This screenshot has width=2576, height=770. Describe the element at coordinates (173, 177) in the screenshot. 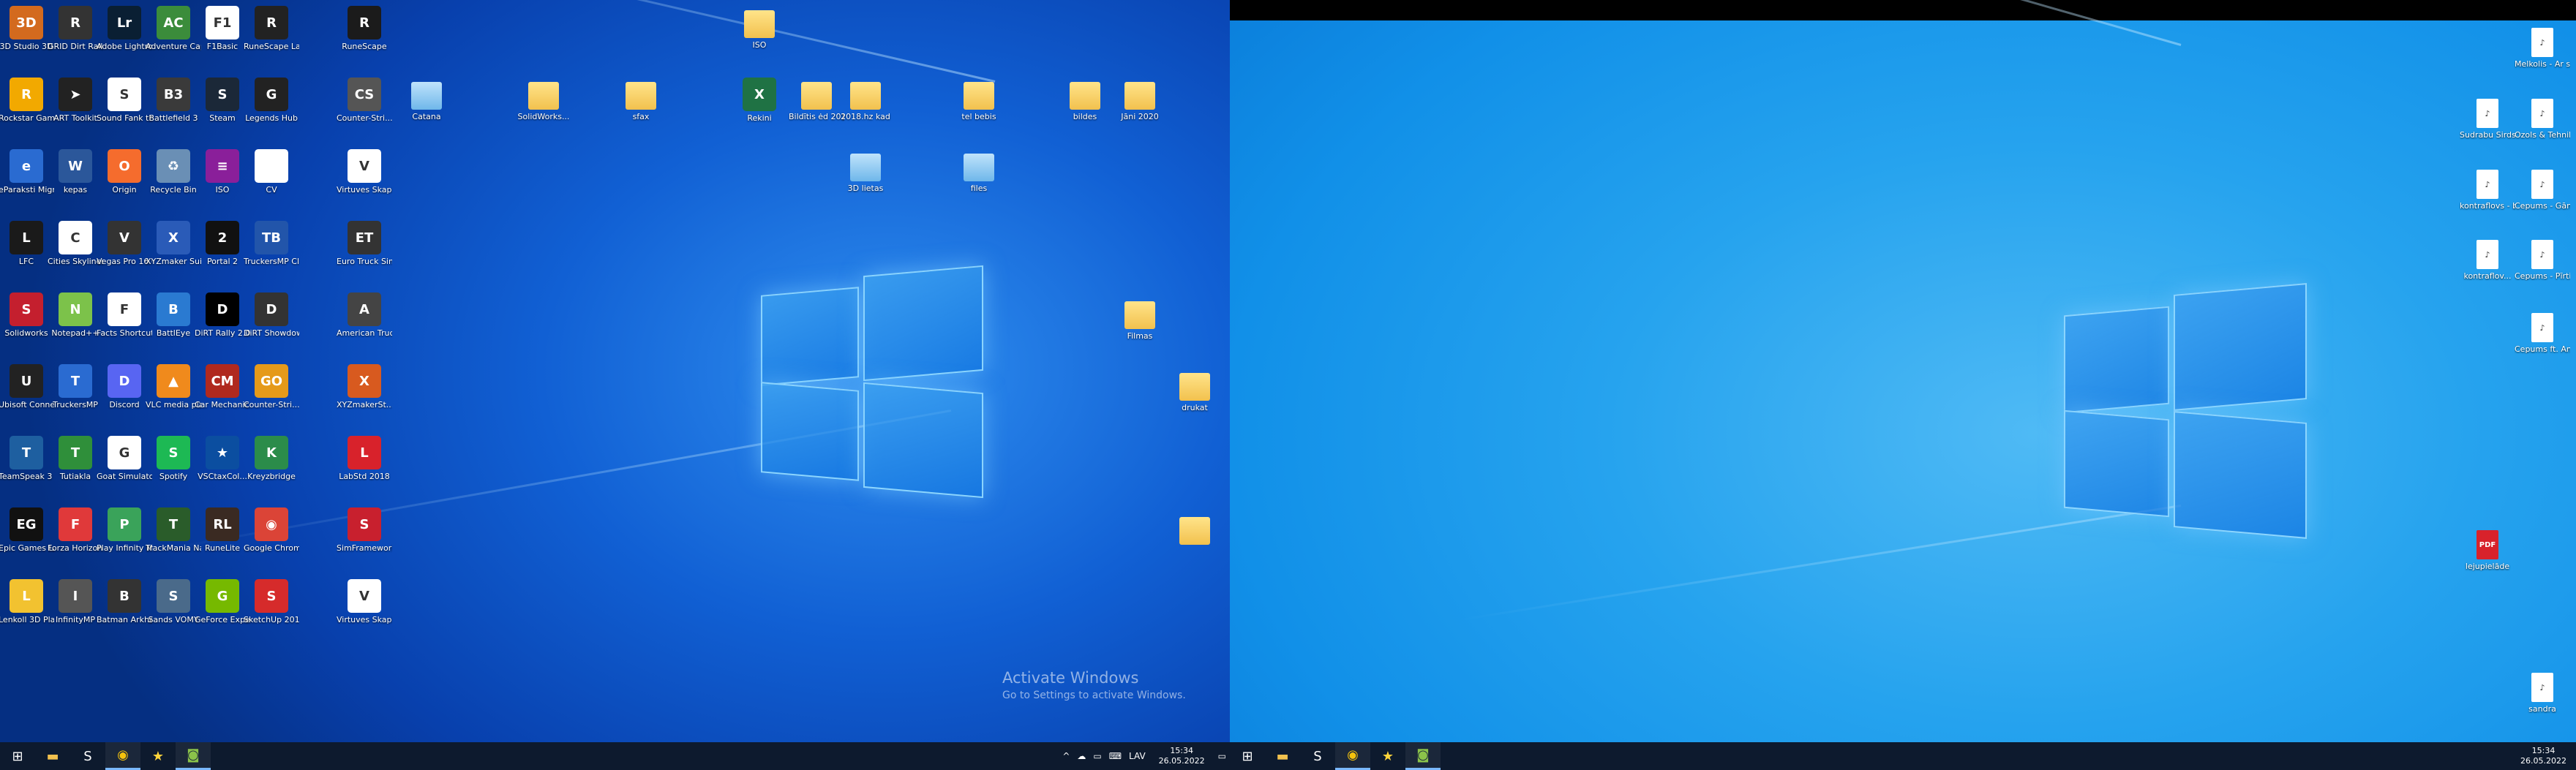

I see `desktop-icon: ♻ Recycle Bin` at that location.